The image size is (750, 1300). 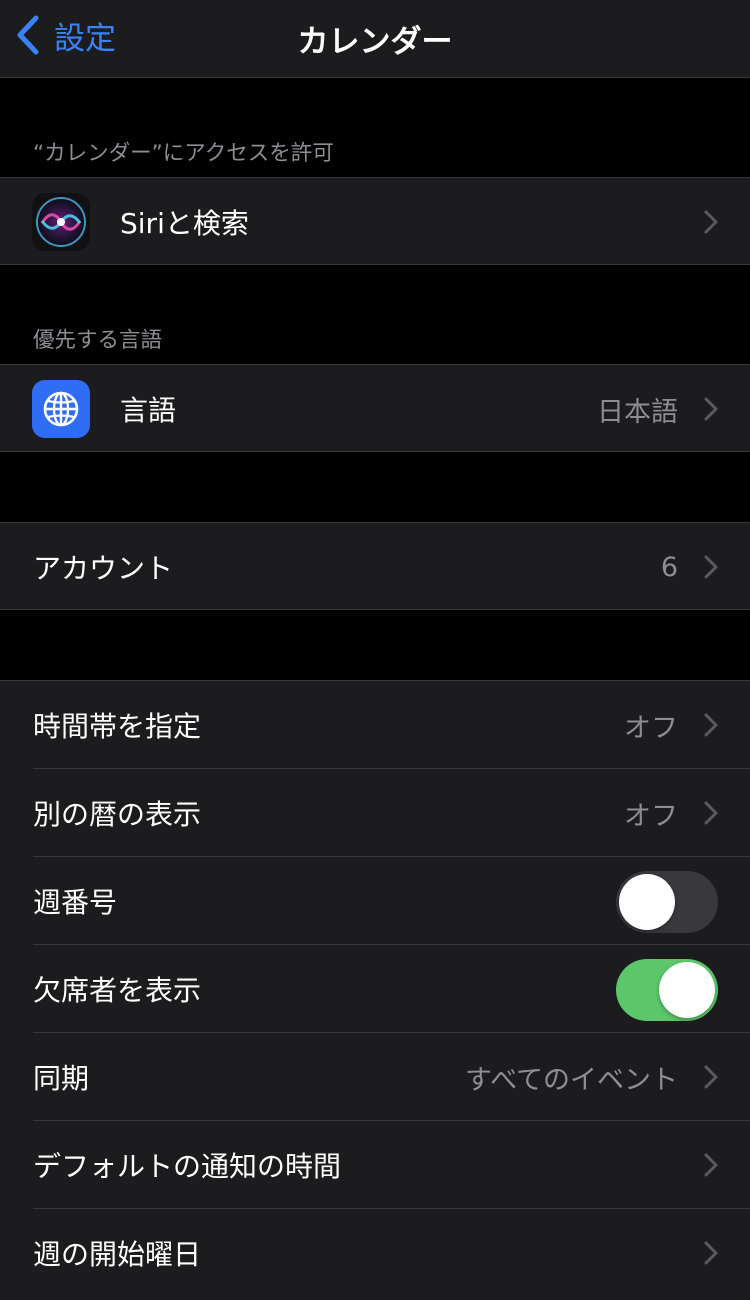 I want to click on siri-search-row: Siriと検索, so click(x=375, y=222).